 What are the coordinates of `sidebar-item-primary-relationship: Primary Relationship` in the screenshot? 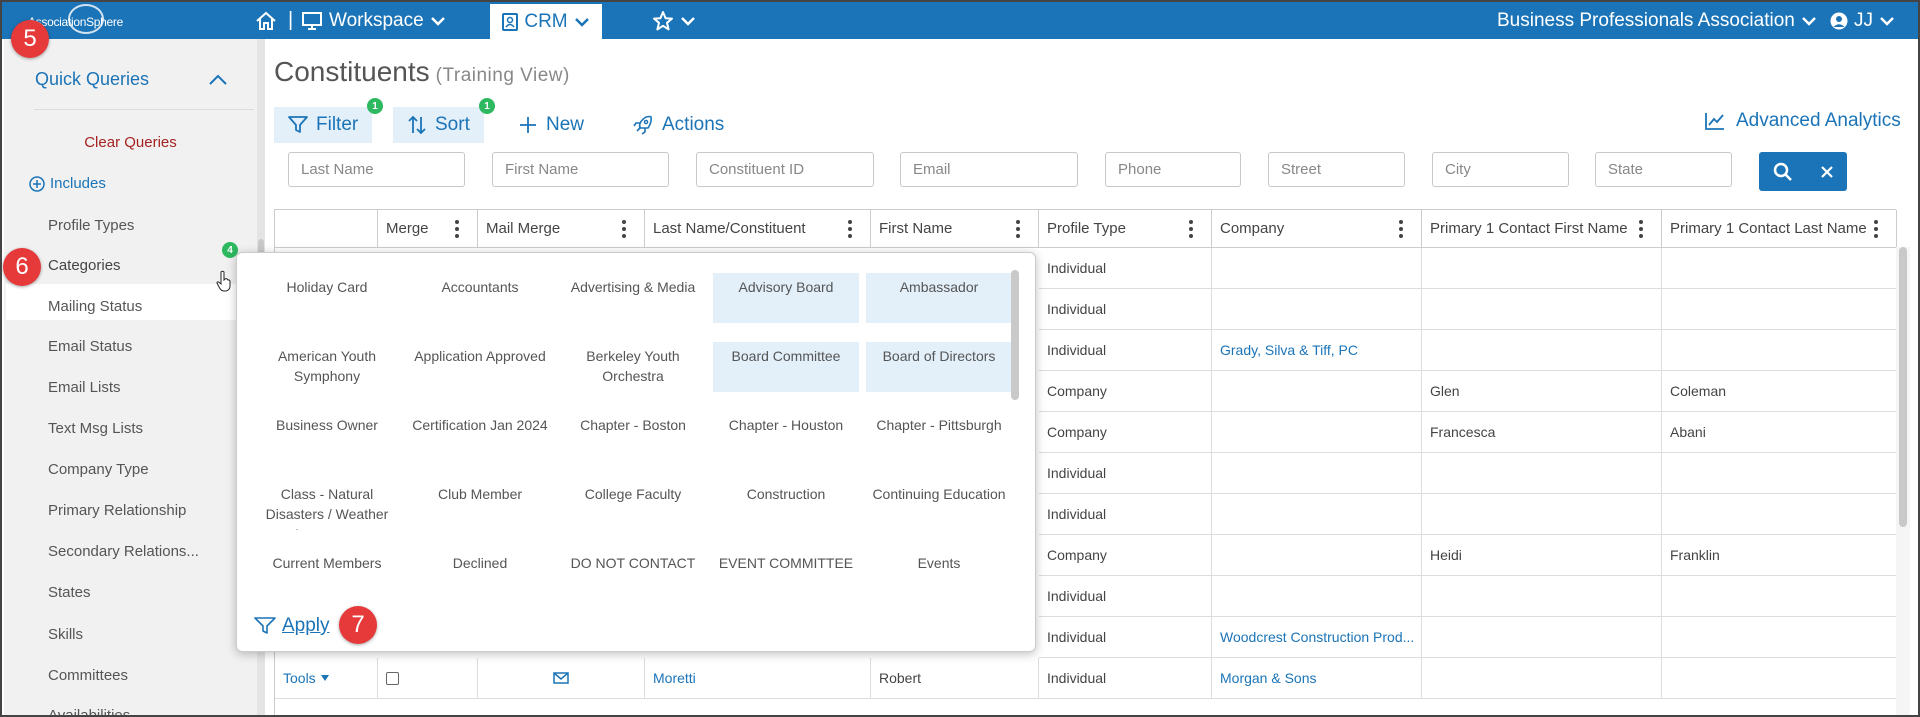 It's located at (117, 510).